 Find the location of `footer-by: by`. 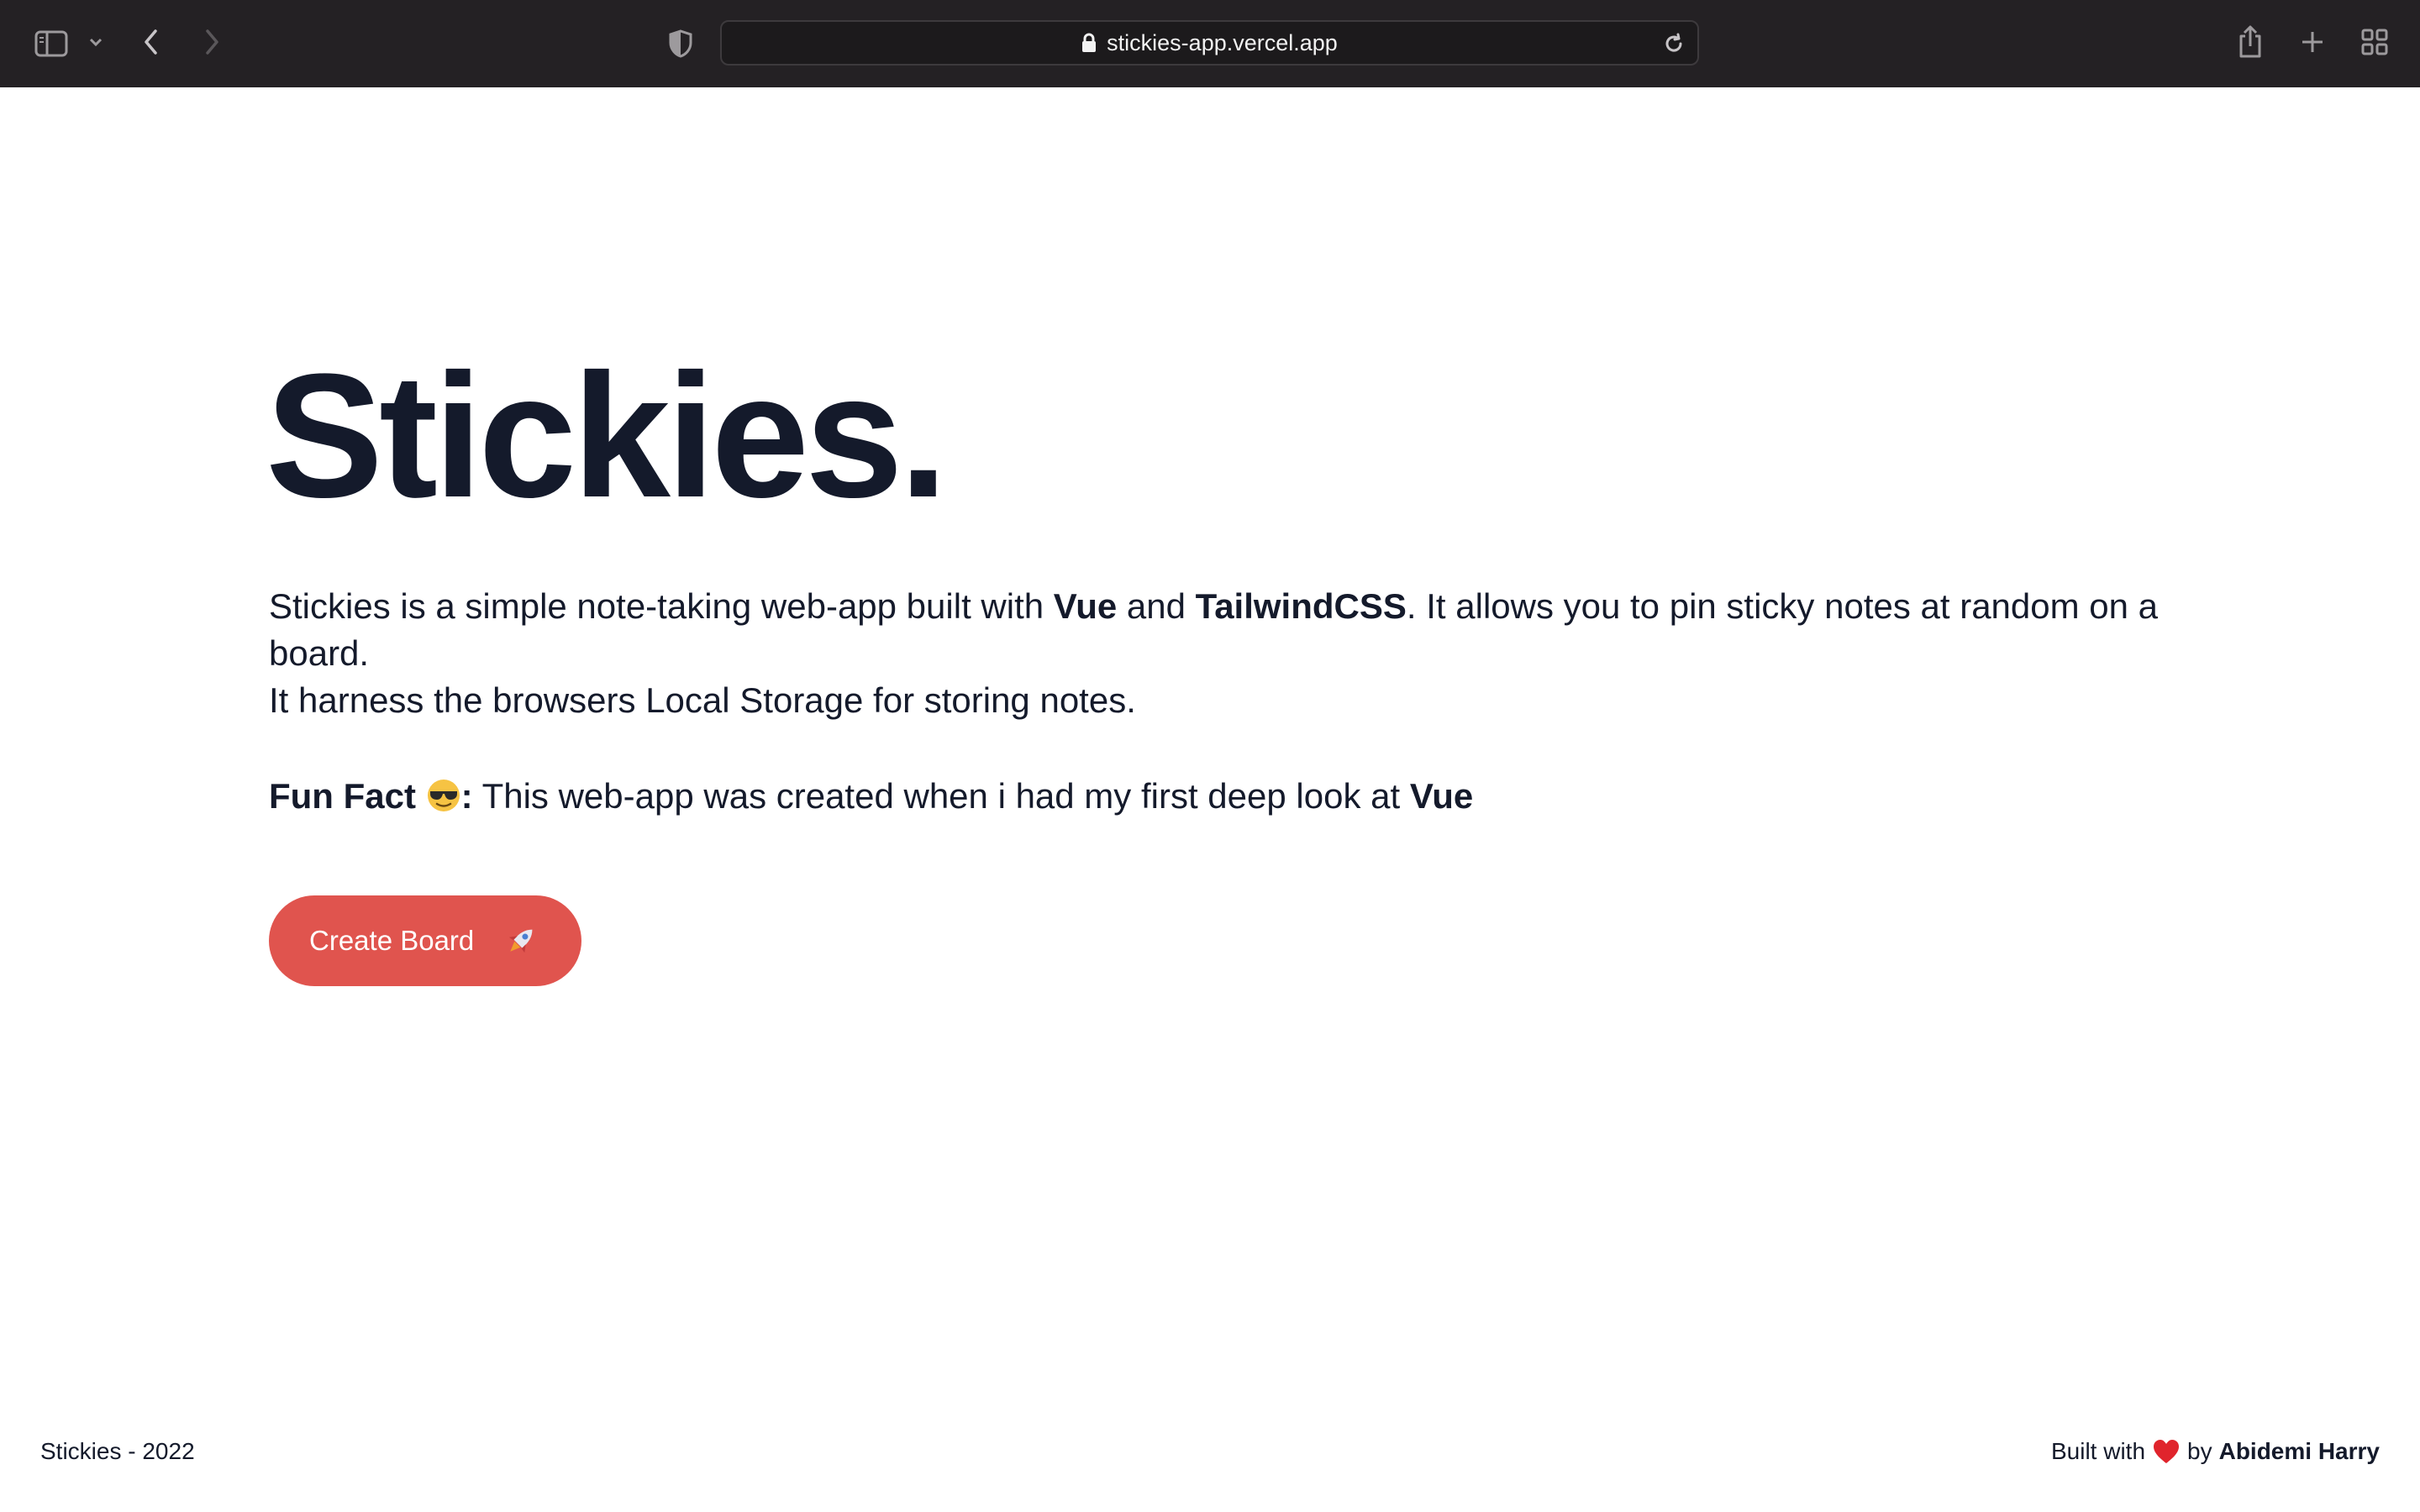

footer-by: by is located at coordinates (2200, 1451).